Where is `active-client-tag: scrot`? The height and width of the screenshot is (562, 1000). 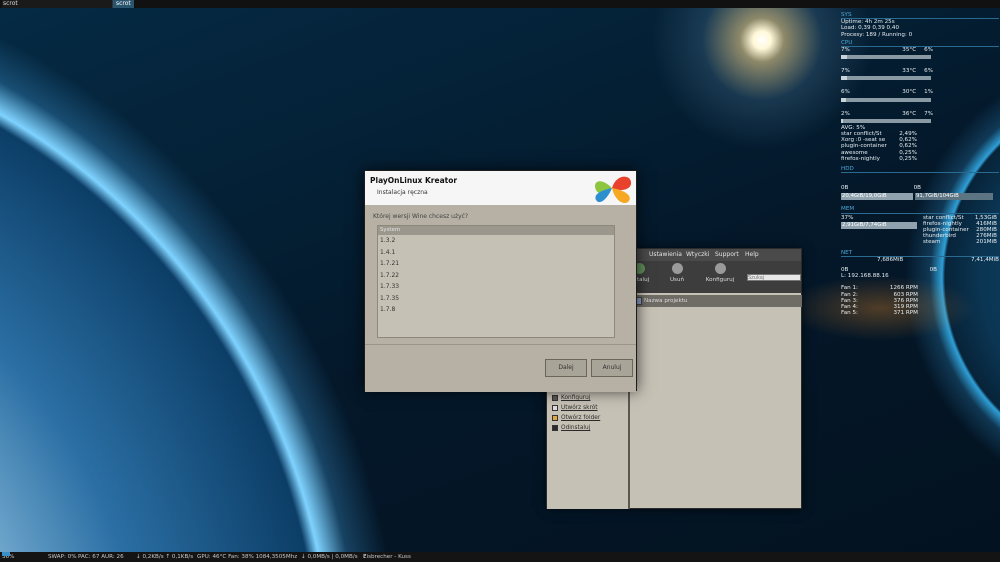 active-client-tag: scrot is located at coordinates (123, 4).